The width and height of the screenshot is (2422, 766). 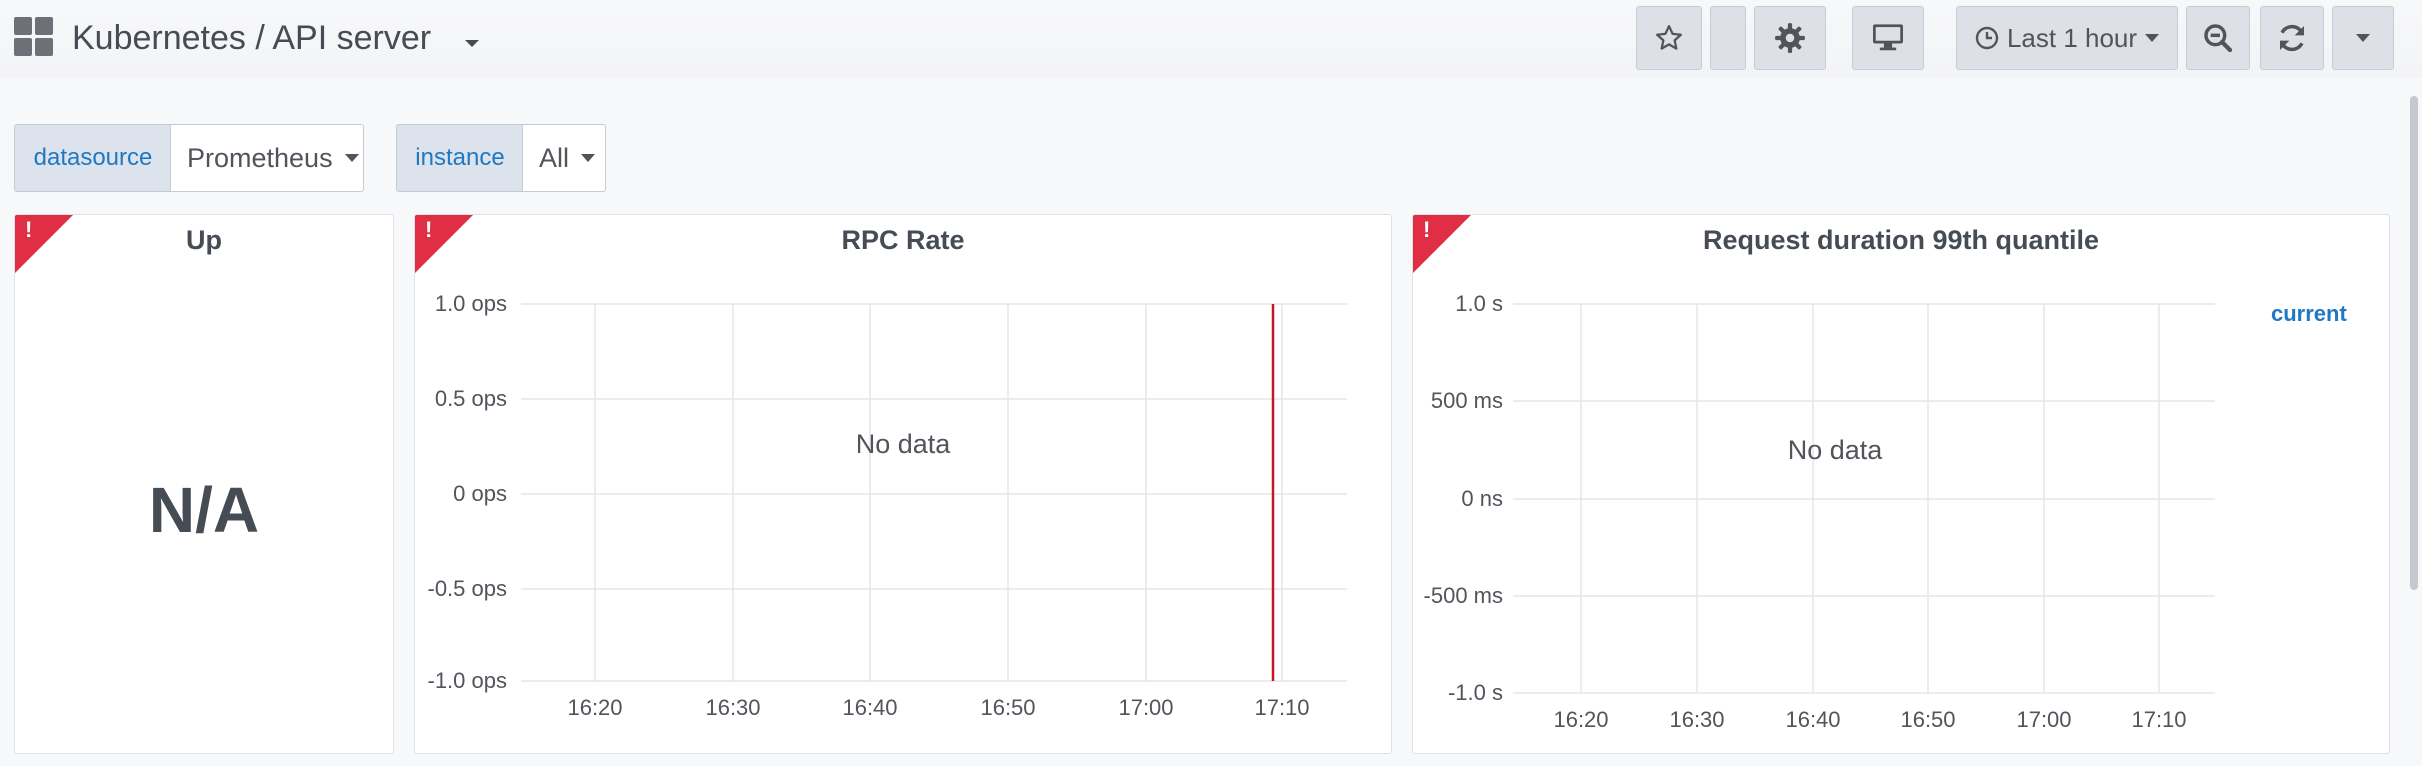 I want to click on y-tick: -0.5 ops, so click(x=467, y=588).